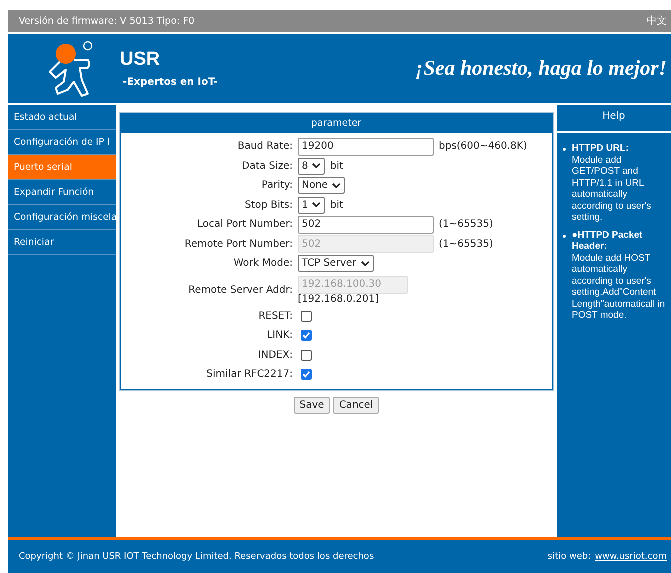  What do you see at coordinates (265, 146) in the screenshot?
I see `field-label: Baud Rate:` at bounding box center [265, 146].